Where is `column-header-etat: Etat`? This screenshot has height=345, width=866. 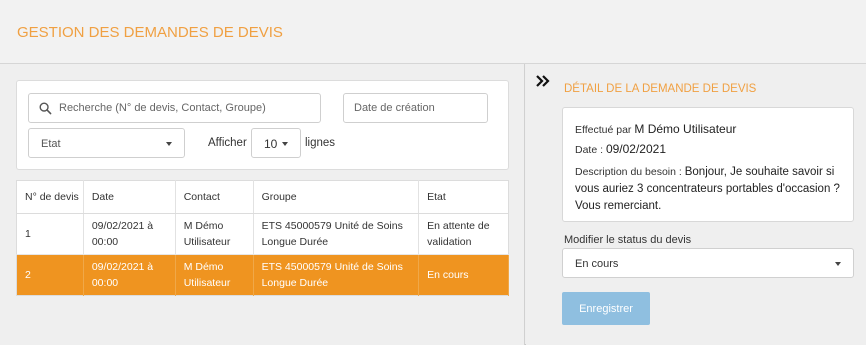 column-header-etat: Etat is located at coordinates (463, 197).